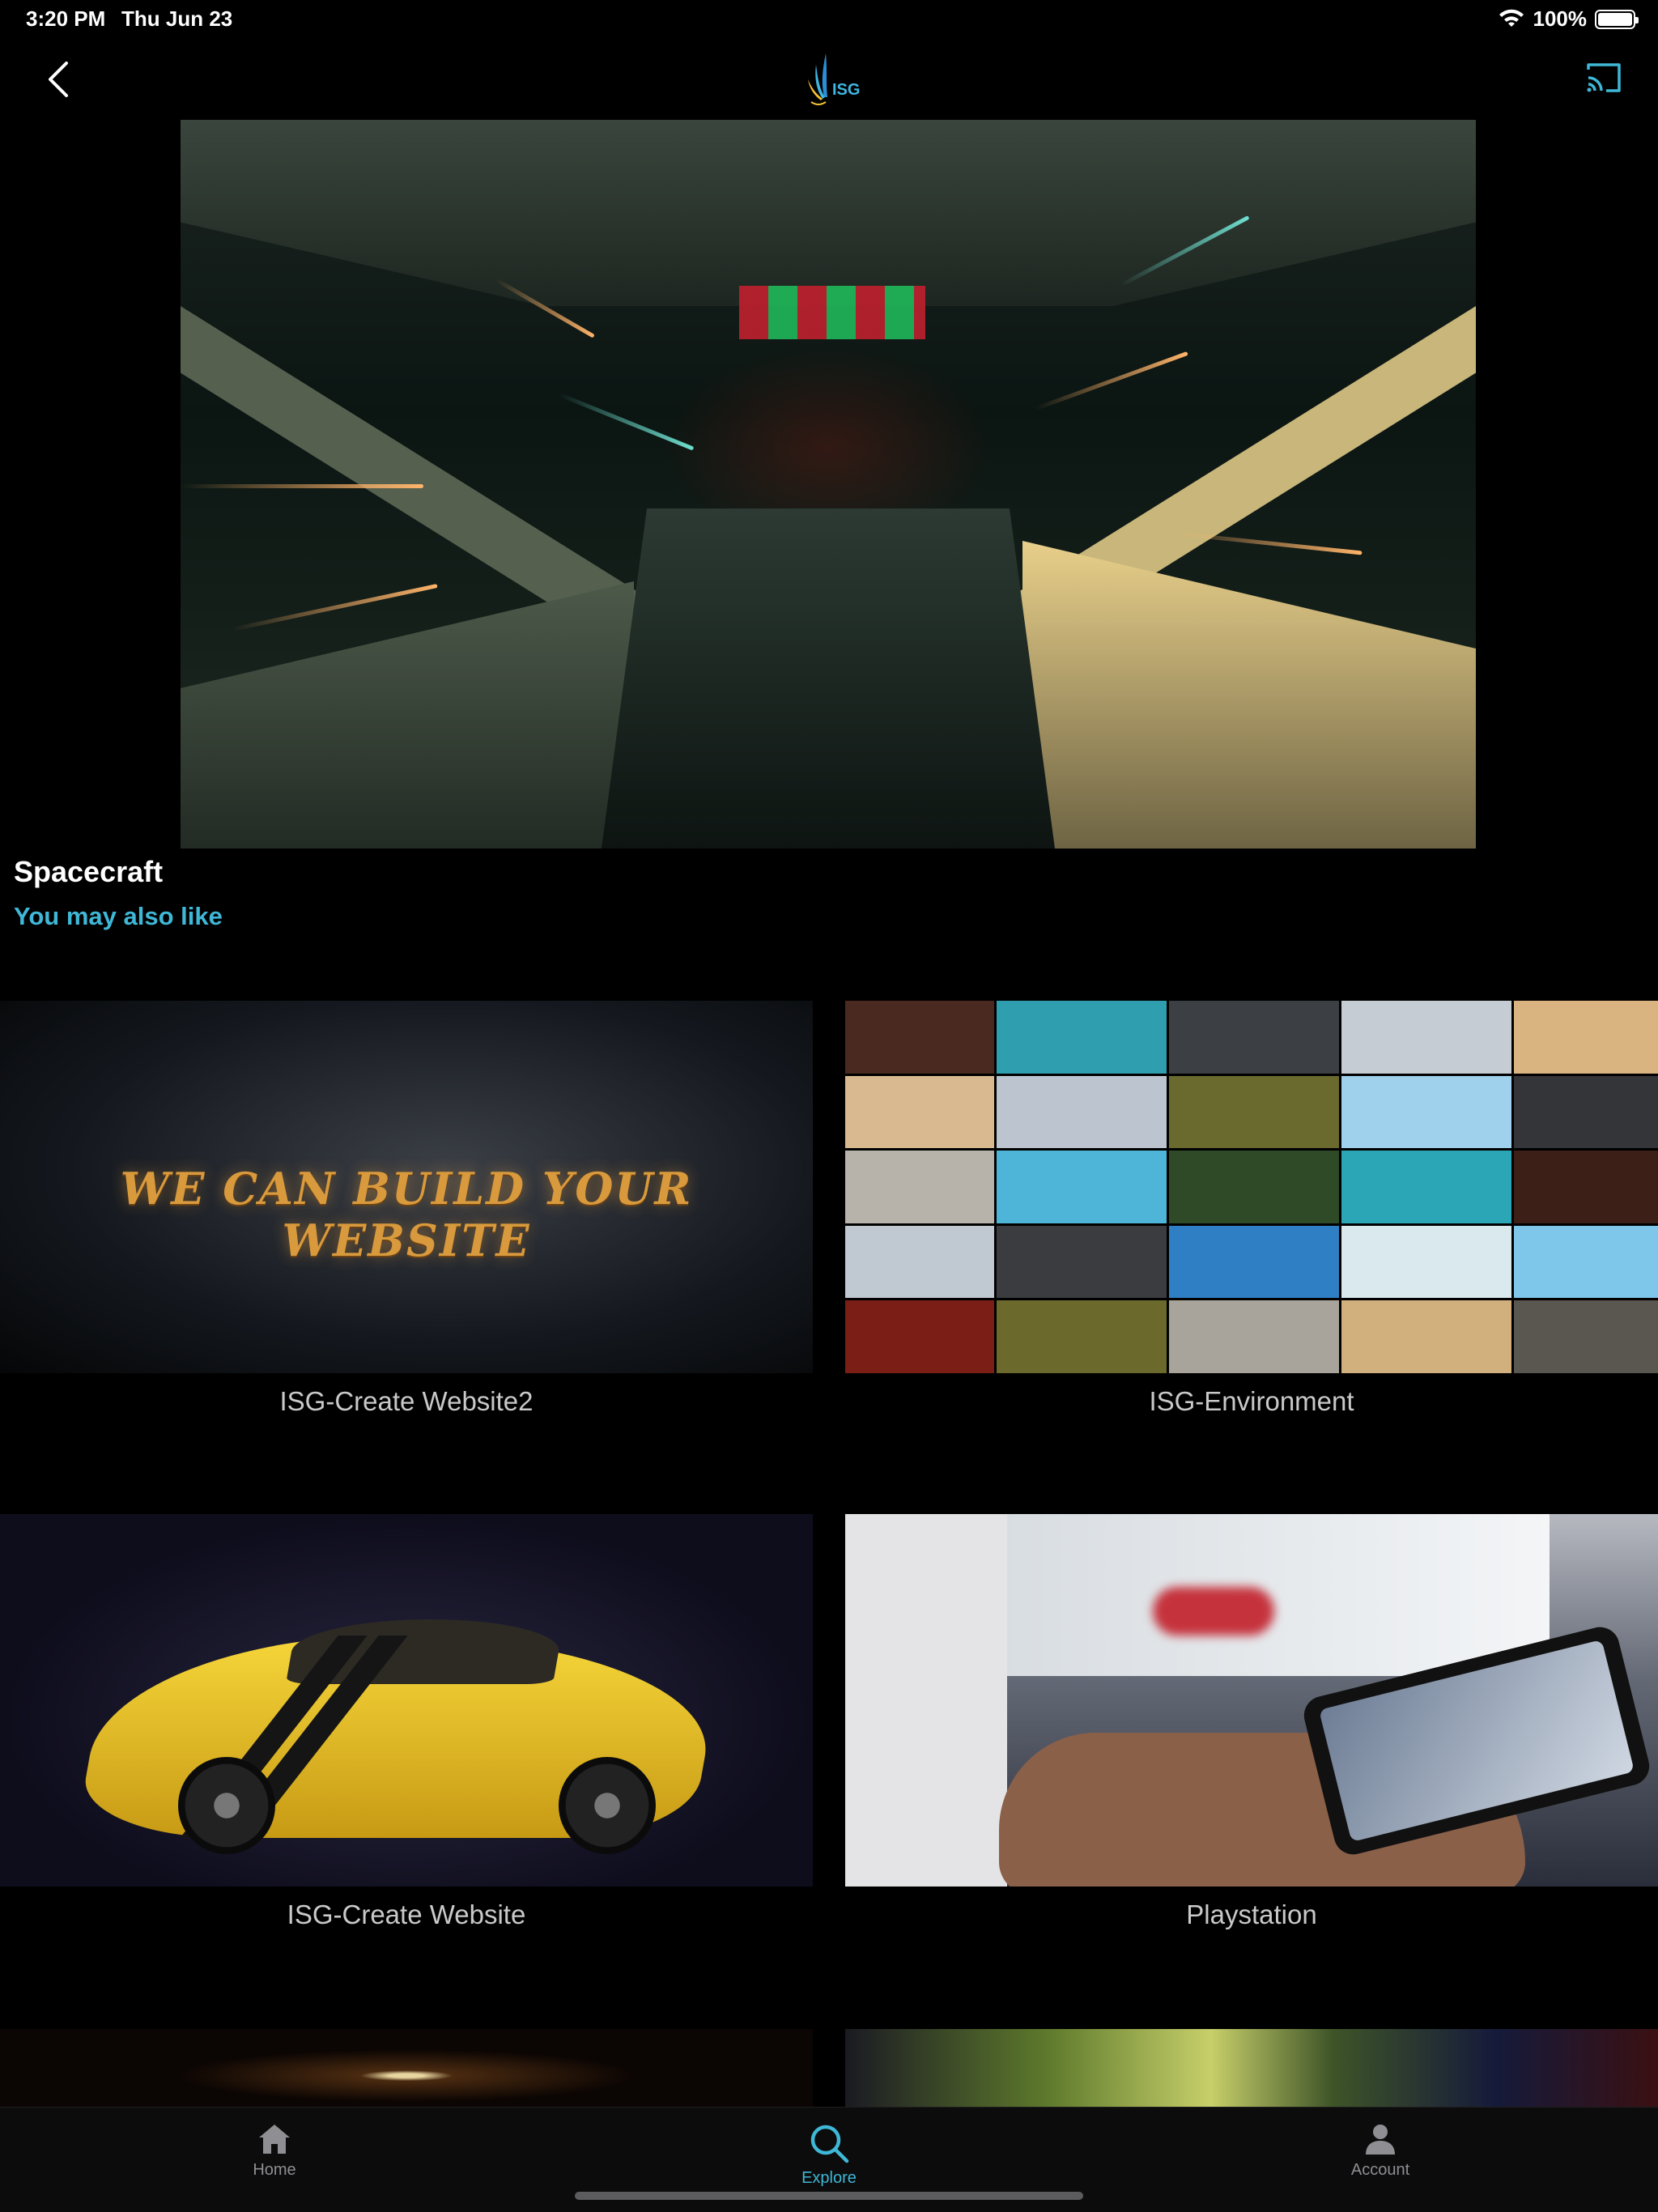 The height and width of the screenshot is (2212, 1658). What do you see at coordinates (1380, 2170) in the screenshot?
I see `tab-label: Account` at bounding box center [1380, 2170].